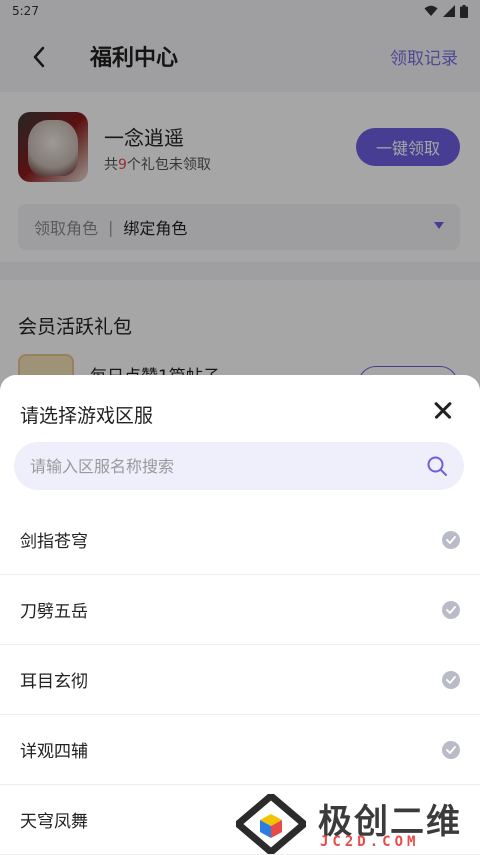 This screenshot has width=480, height=855. I want to click on server-item: 耳目玄彻, so click(240, 680).